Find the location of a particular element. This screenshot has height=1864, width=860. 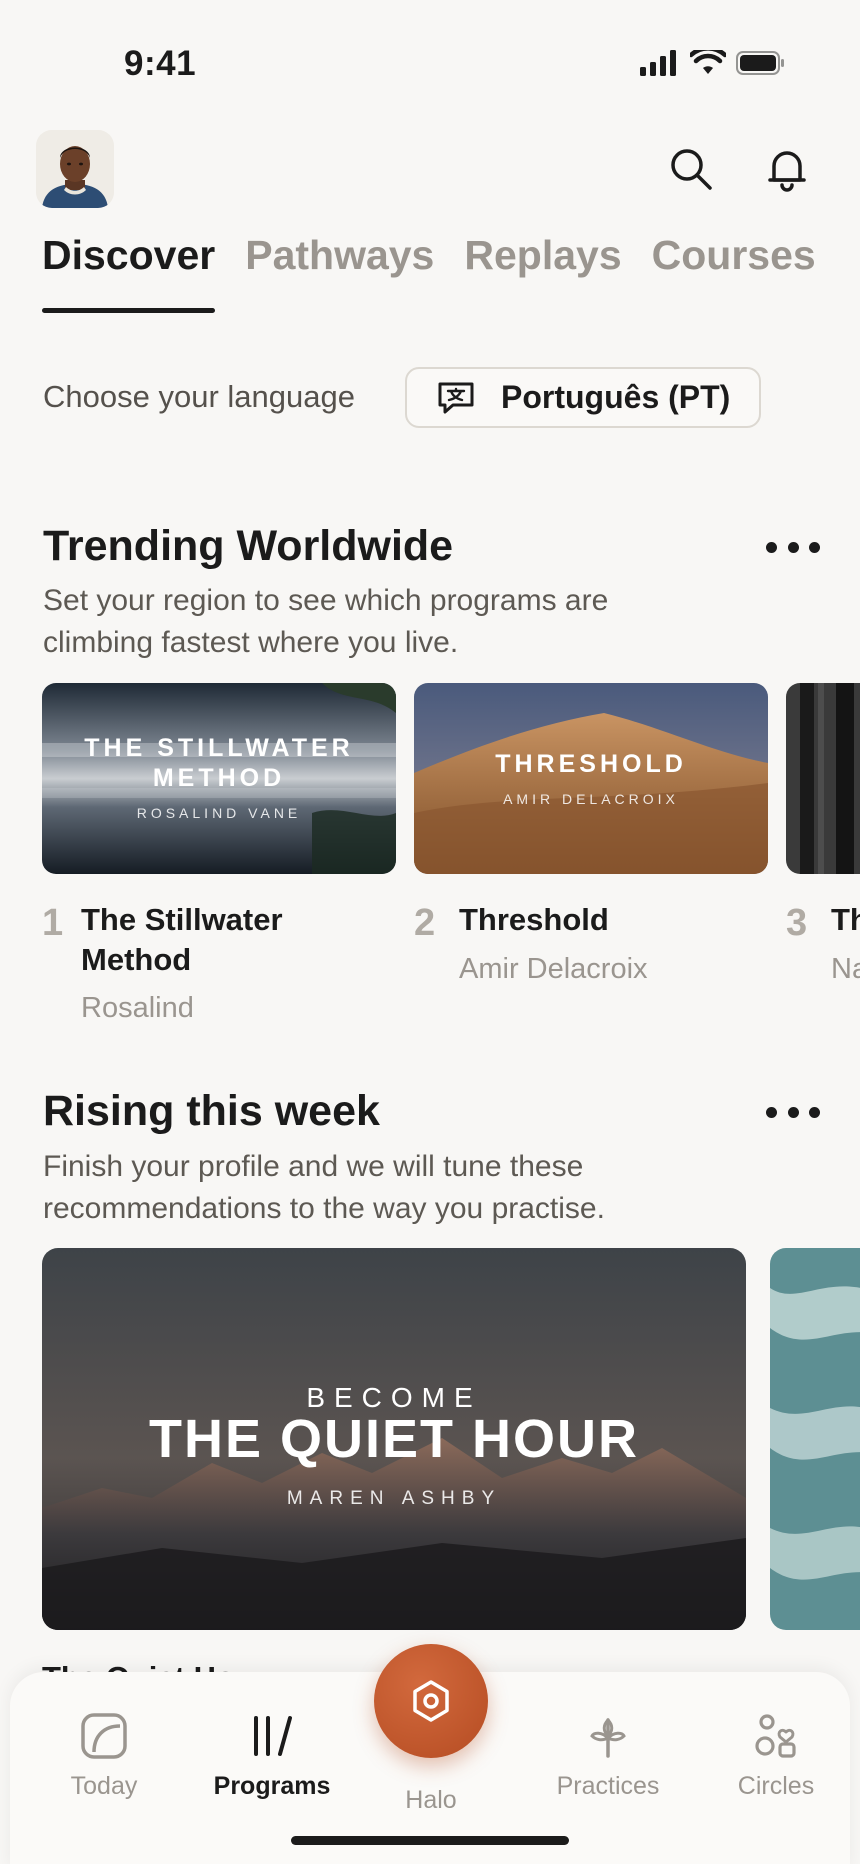

language-value: Português (PT) is located at coordinates (616, 397).